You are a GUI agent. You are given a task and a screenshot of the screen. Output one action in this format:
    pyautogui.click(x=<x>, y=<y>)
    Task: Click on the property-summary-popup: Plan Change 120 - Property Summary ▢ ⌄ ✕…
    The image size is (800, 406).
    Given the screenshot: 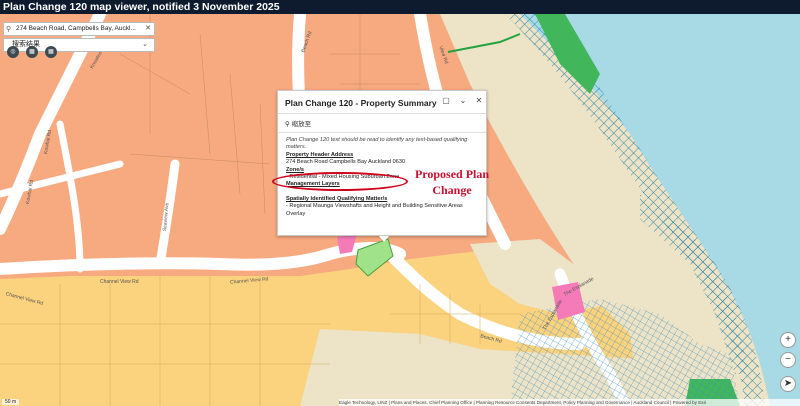 What is the action you would take?
    pyautogui.click(x=382, y=163)
    